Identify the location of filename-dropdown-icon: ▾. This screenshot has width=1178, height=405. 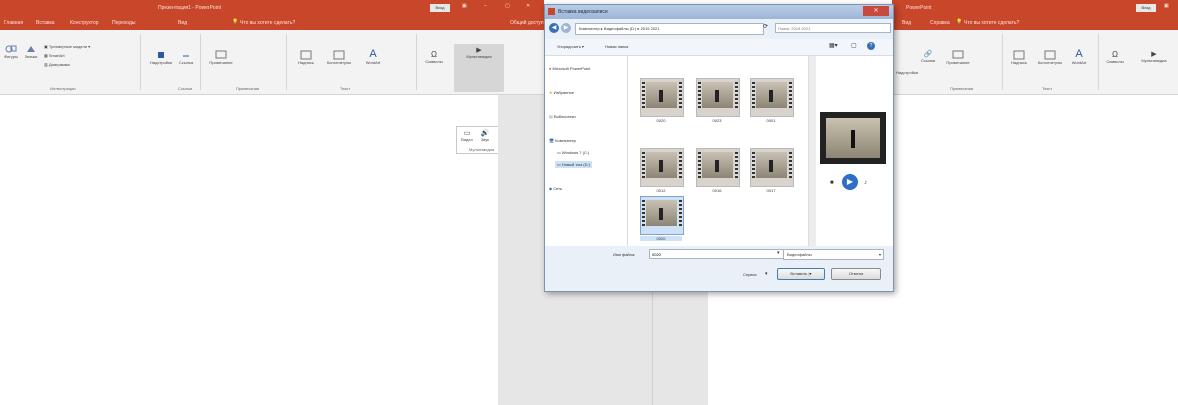
(778, 253).